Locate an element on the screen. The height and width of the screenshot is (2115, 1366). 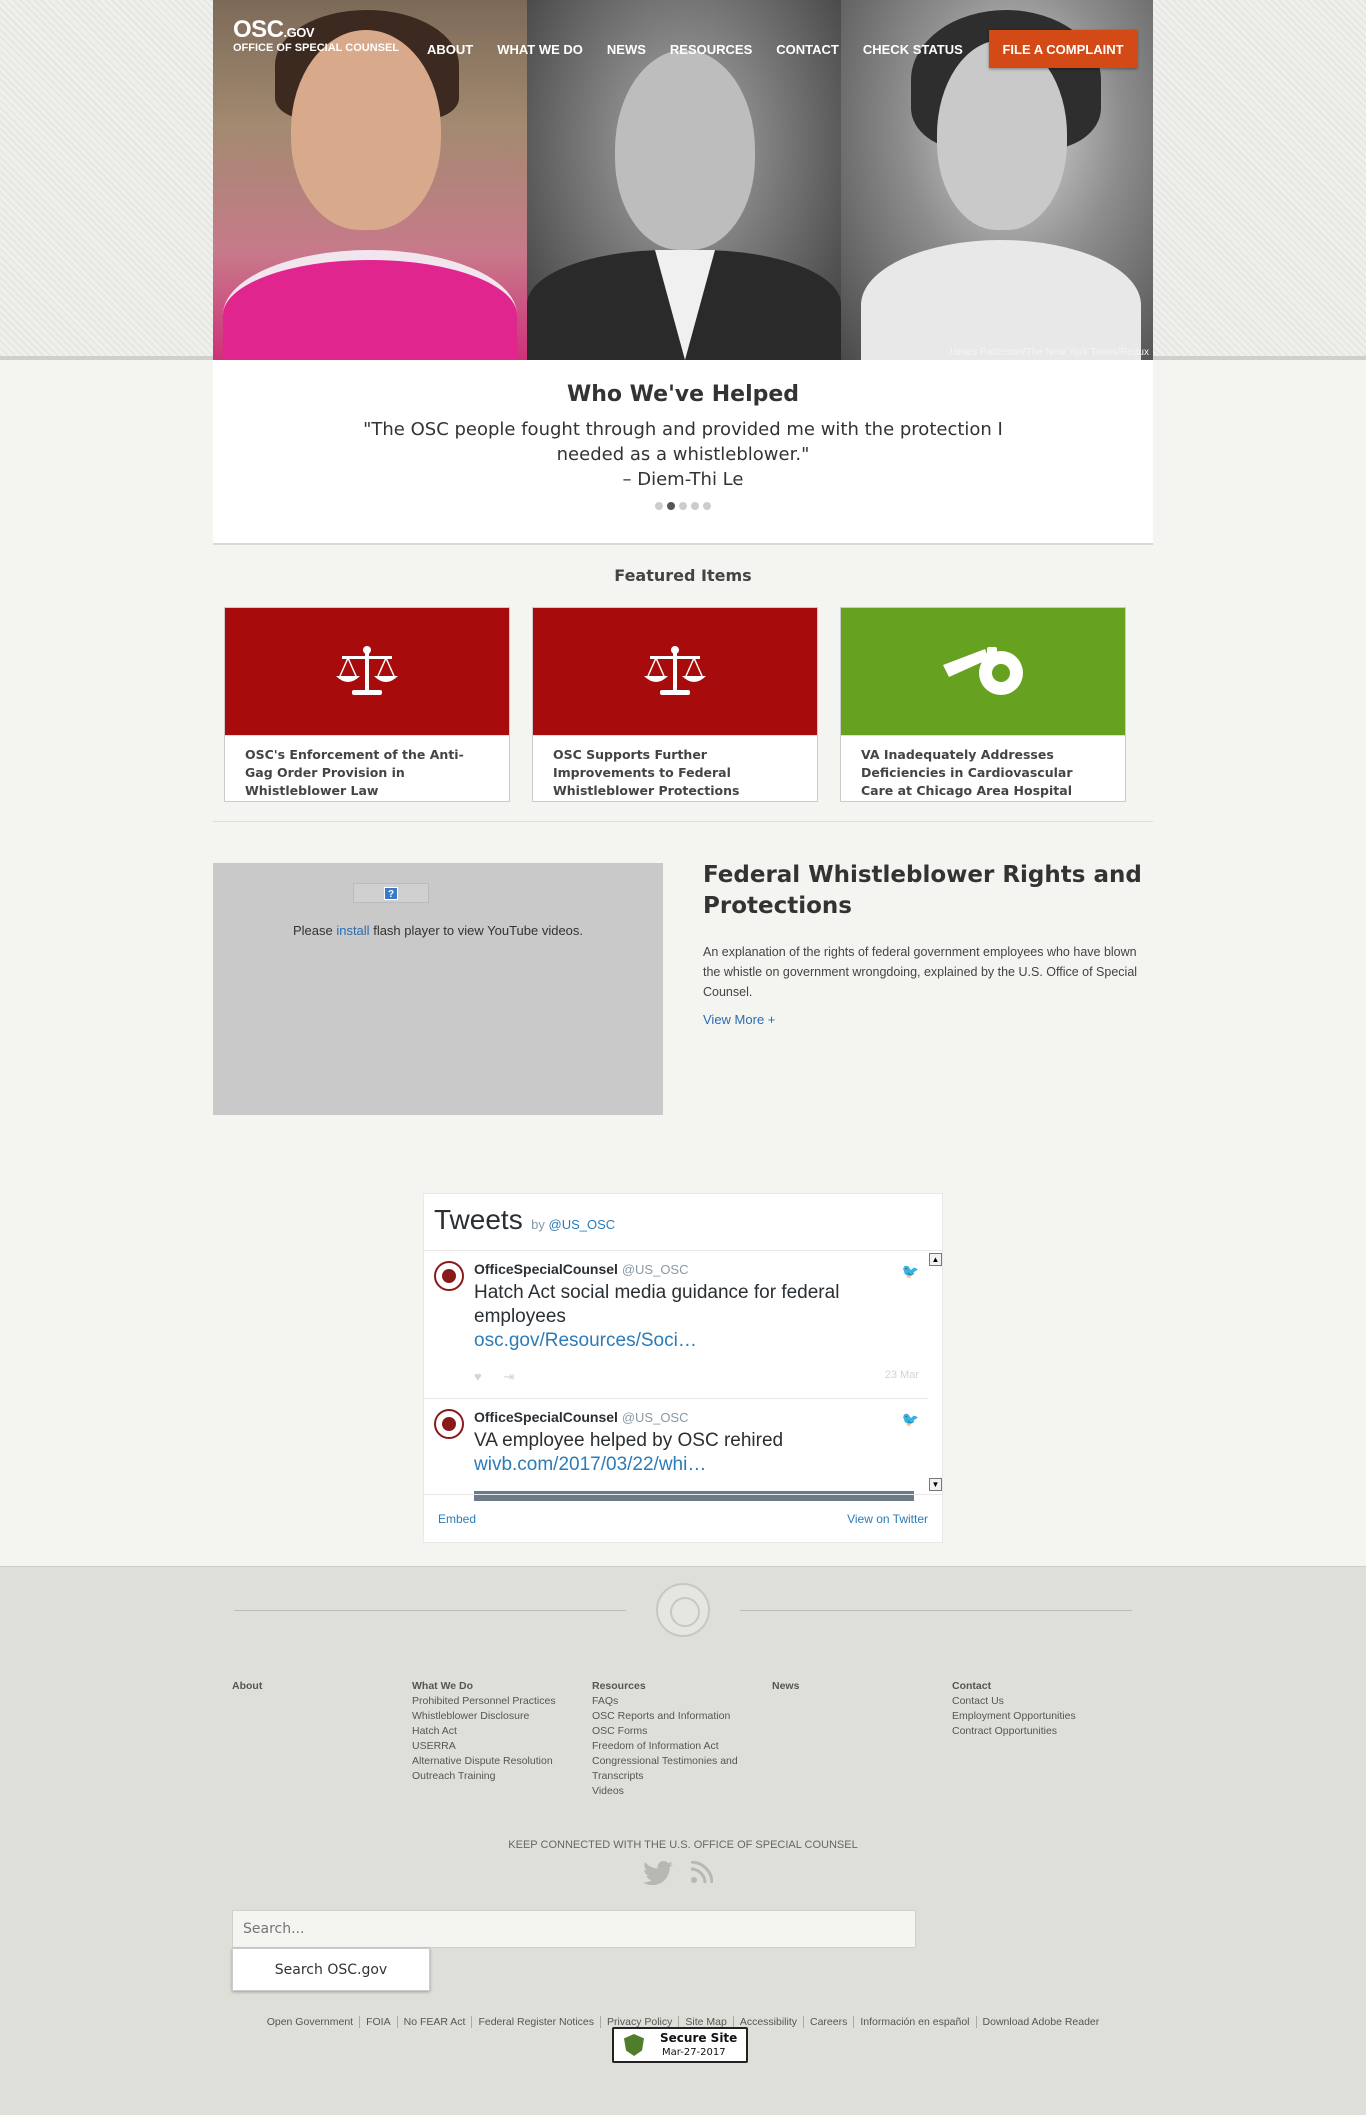
tweets-handle: @US_OSC is located at coordinates (582, 1224).